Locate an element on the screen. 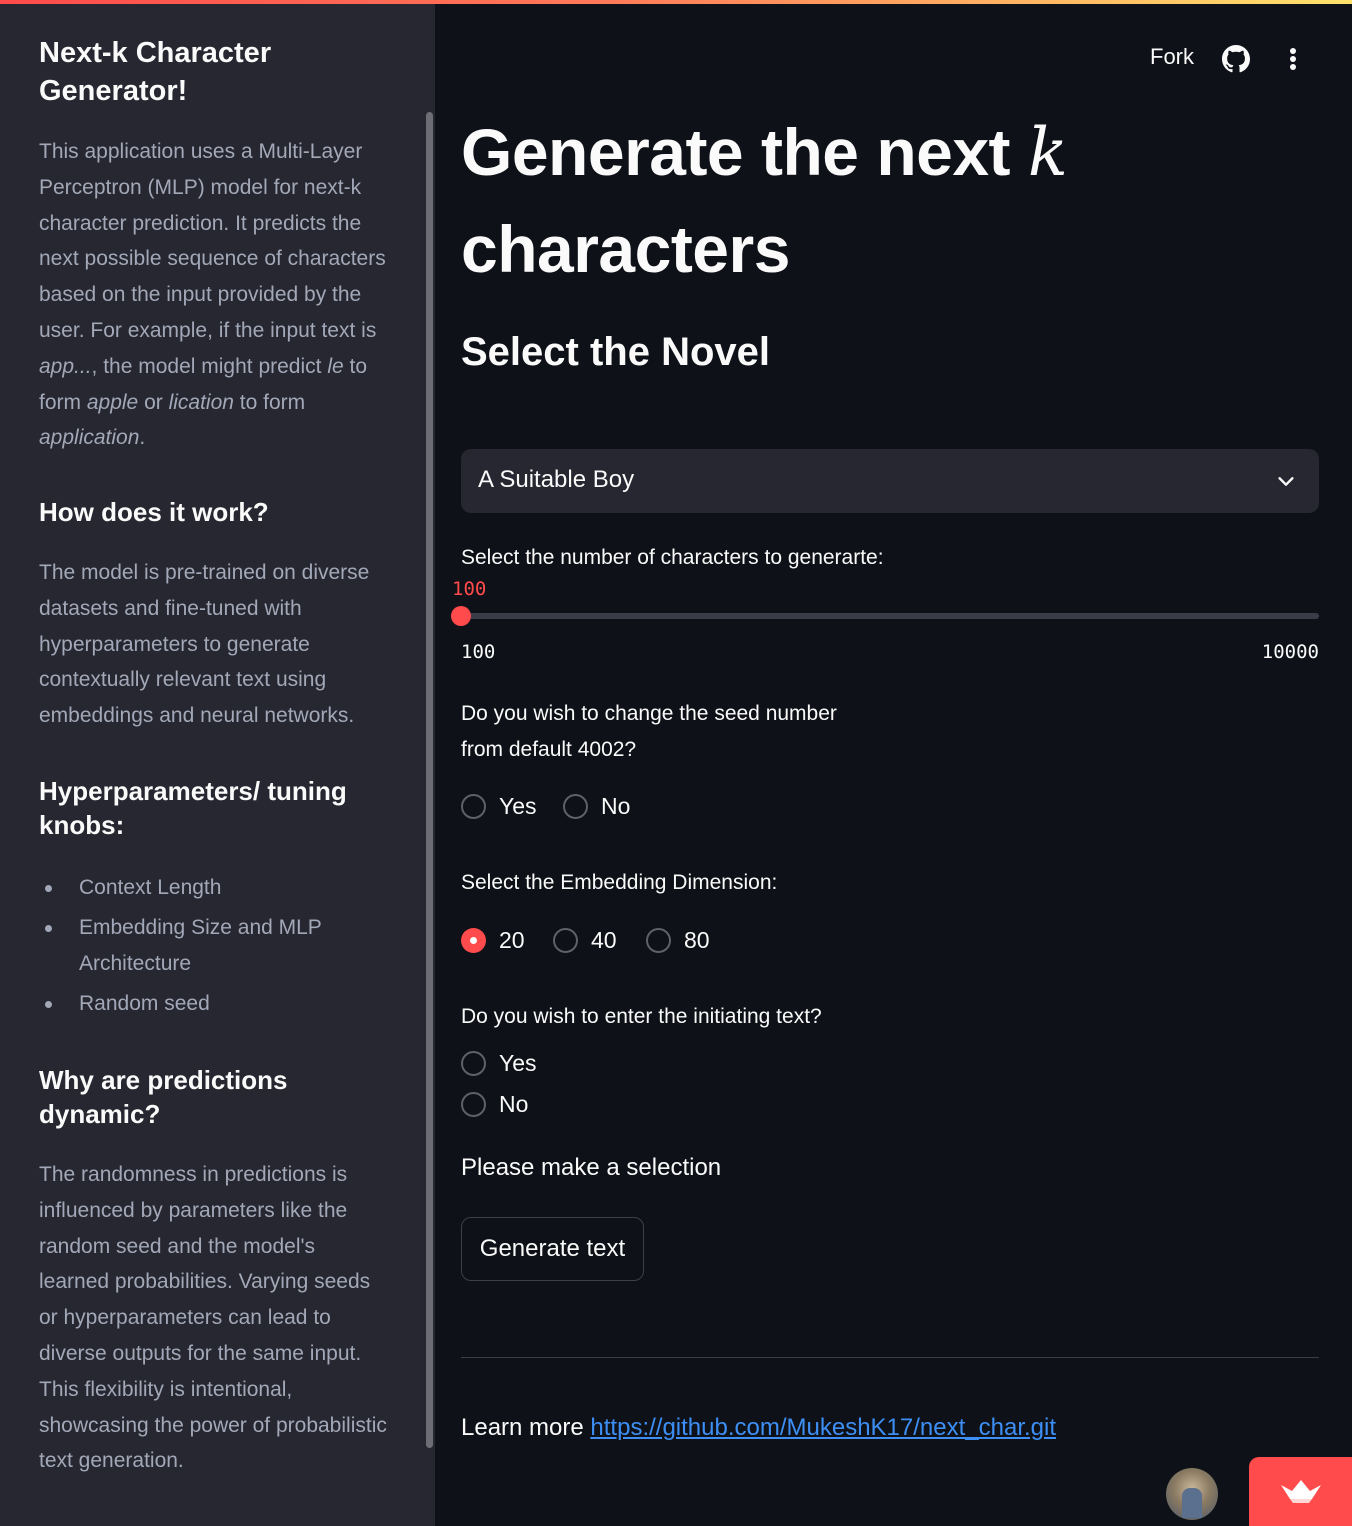 The width and height of the screenshot is (1352, 1526). title-line-2: characters is located at coordinates (625, 249).